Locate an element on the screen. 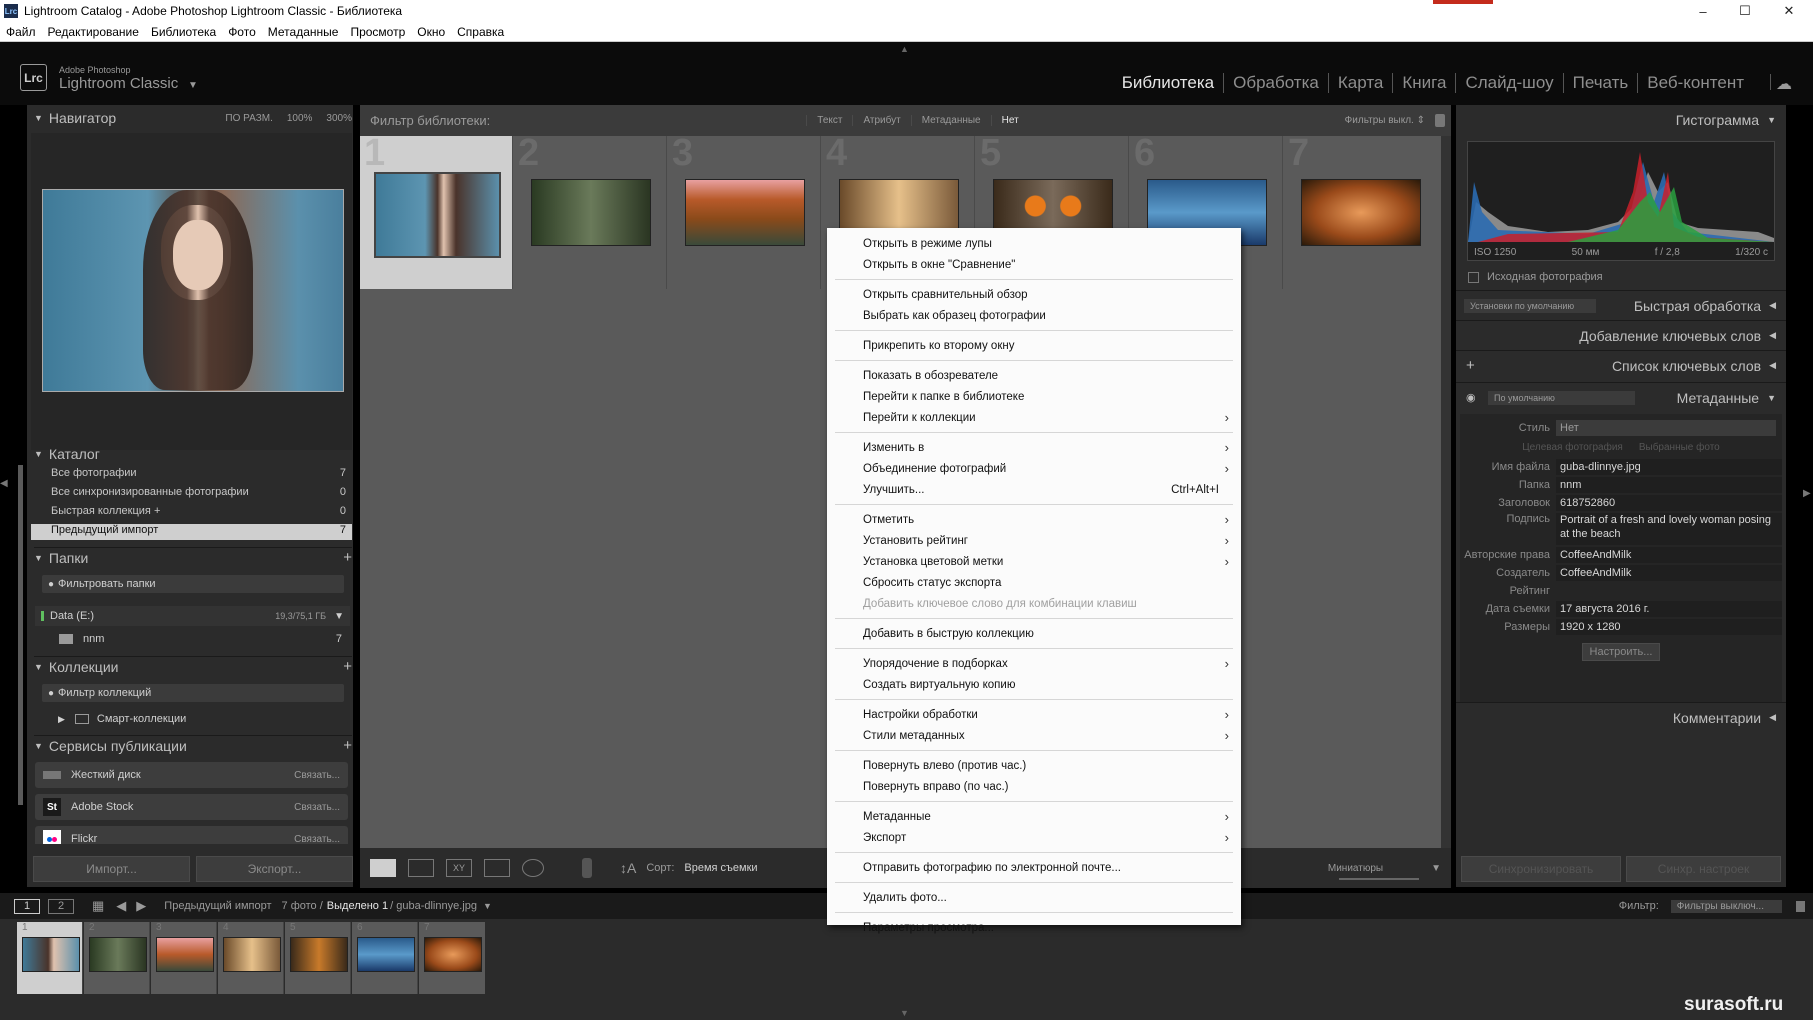  grid-cell: 7 is located at coordinates (1360, 210).